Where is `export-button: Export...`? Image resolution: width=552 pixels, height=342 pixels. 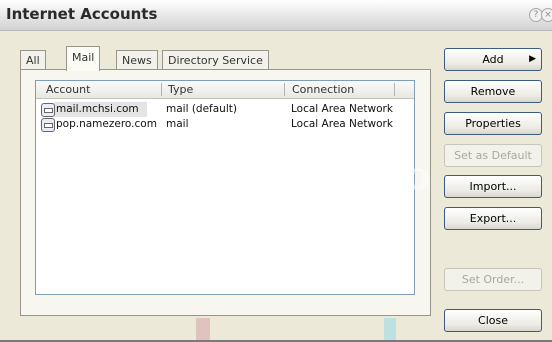 export-button: Export... is located at coordinates (493, 218).